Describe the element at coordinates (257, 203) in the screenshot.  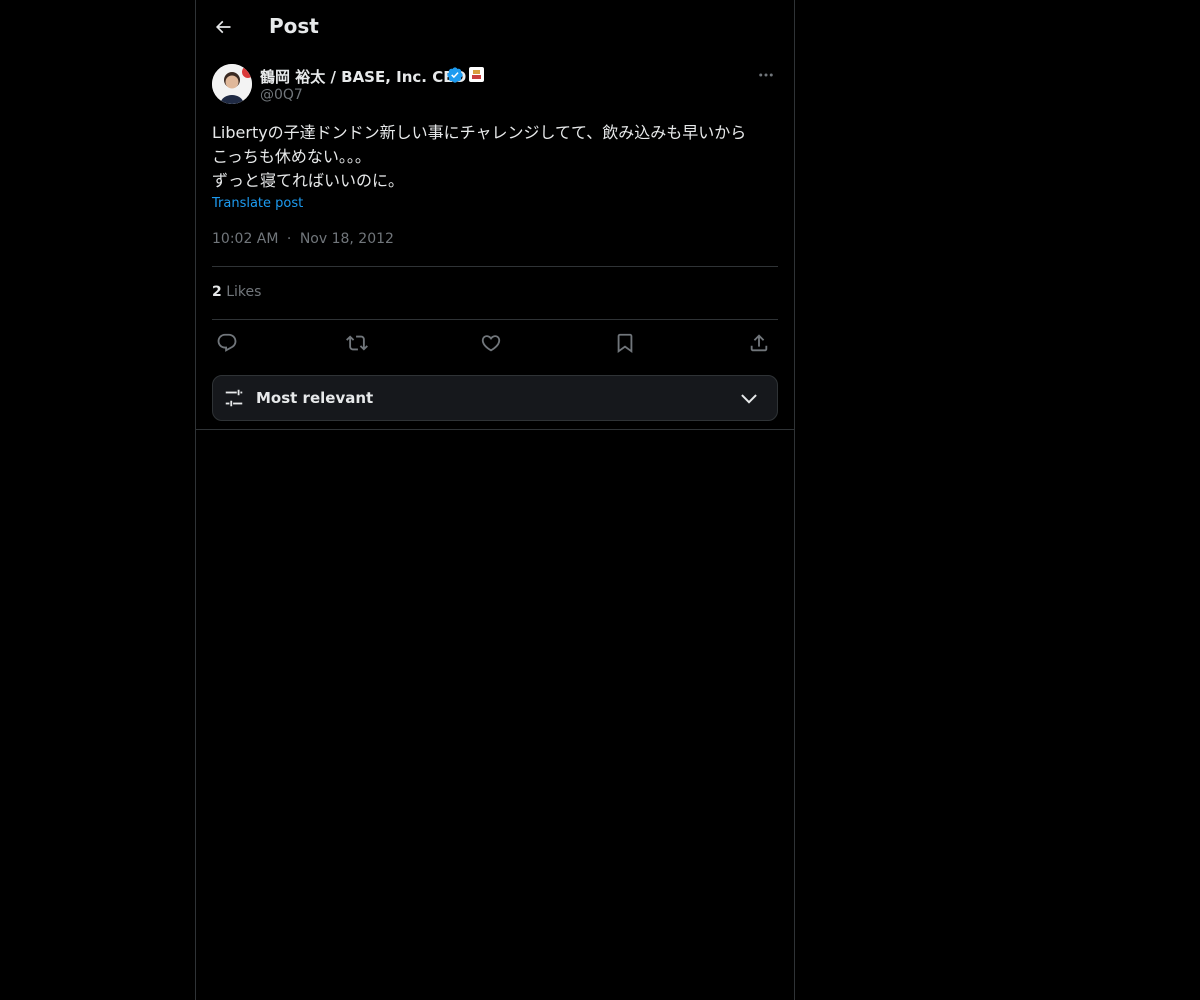
I see `translate-post-link: Translate post` at that location.